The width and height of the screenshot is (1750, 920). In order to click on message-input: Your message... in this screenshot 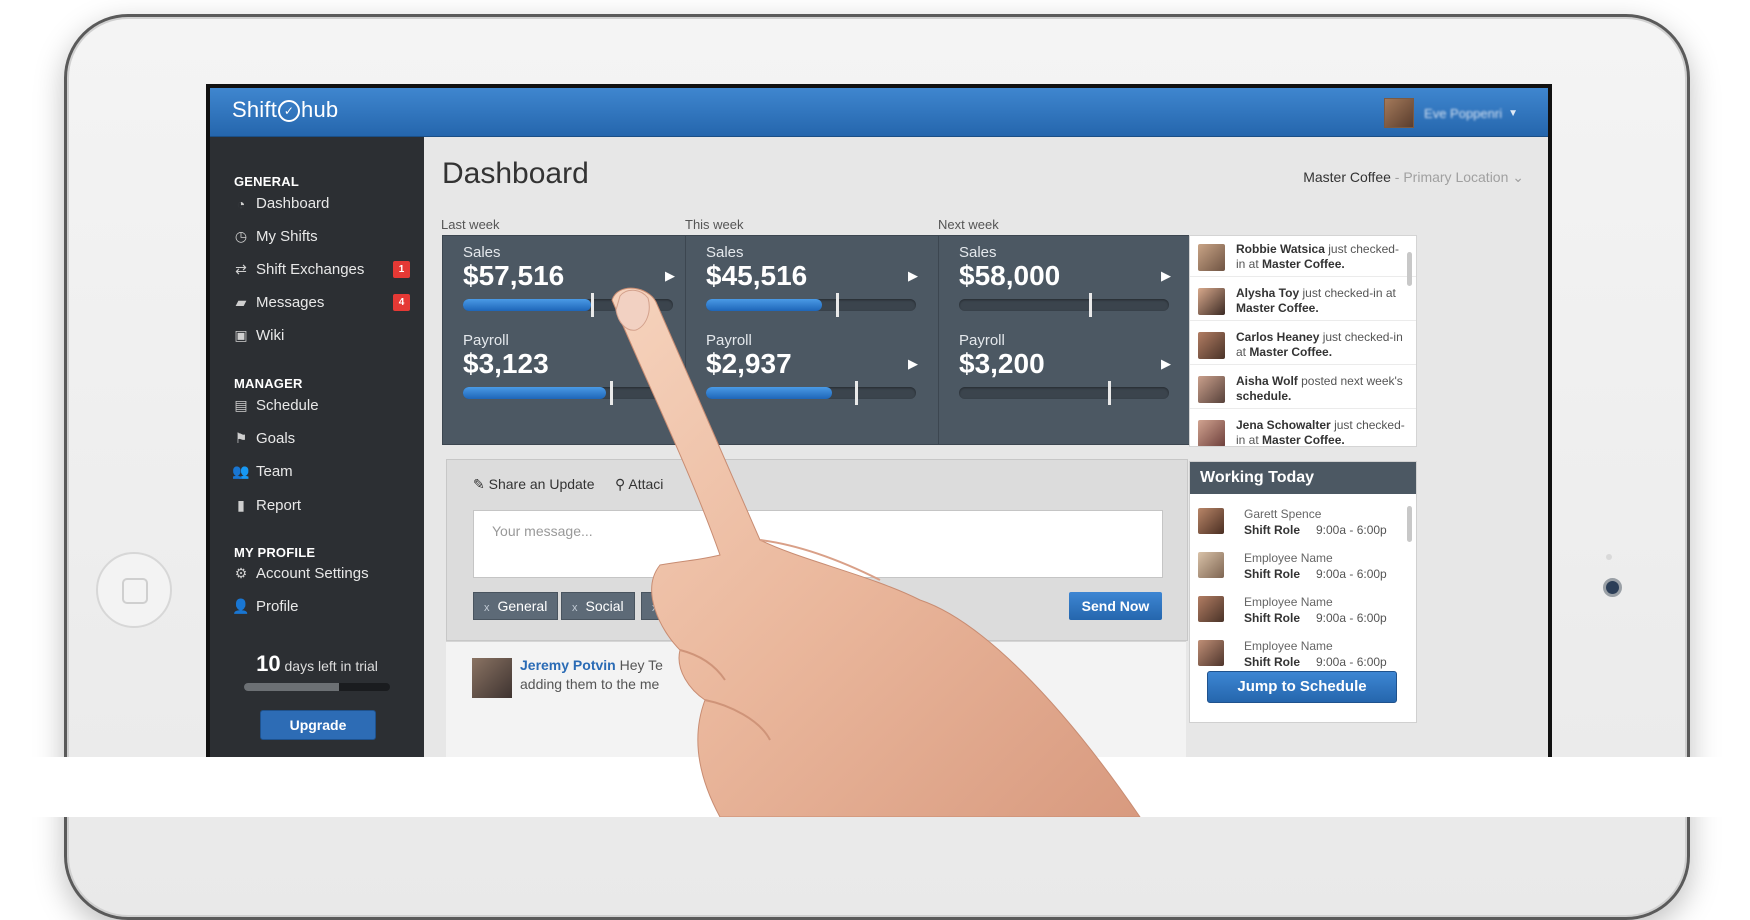, I will do `click(818, 544)`.